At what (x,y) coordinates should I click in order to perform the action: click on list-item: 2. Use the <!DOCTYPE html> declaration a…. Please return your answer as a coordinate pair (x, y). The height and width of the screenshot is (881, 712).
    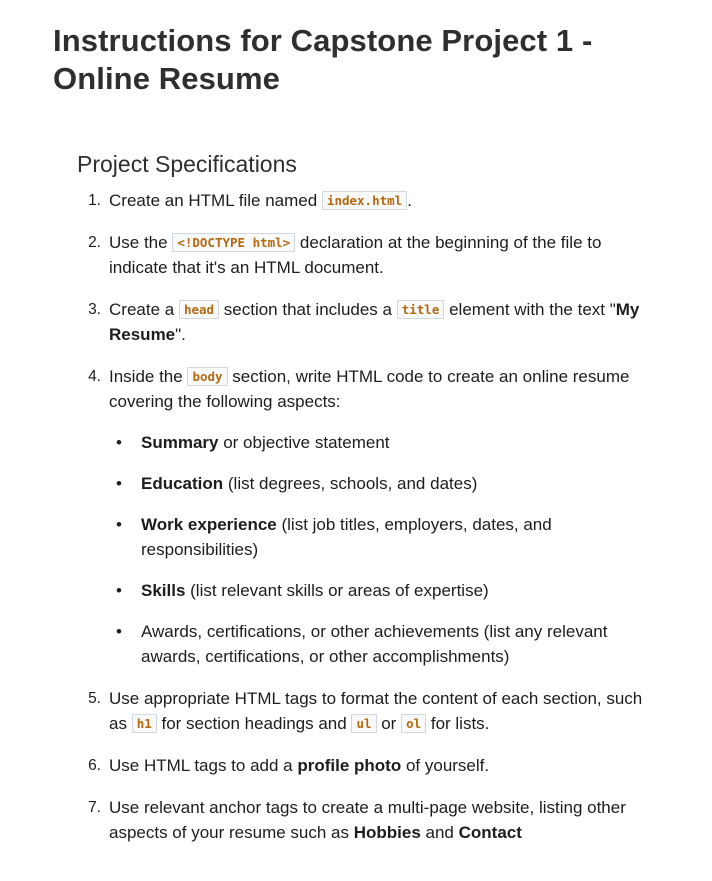
    Looking at the image, I should click on (368, 255).